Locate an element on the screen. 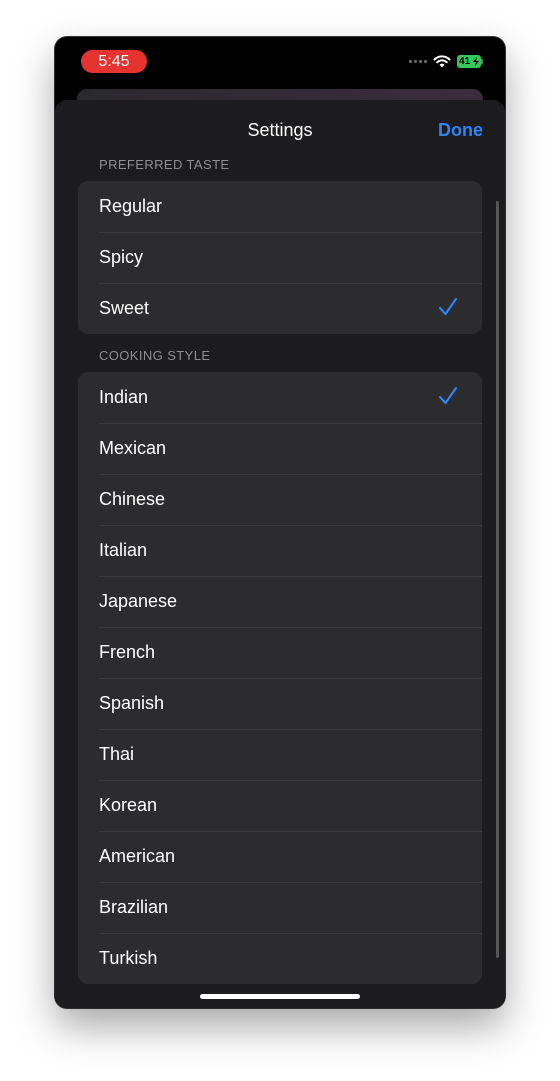  cuisine-option-turkish: Turkish is located at coordinates (280, 958).